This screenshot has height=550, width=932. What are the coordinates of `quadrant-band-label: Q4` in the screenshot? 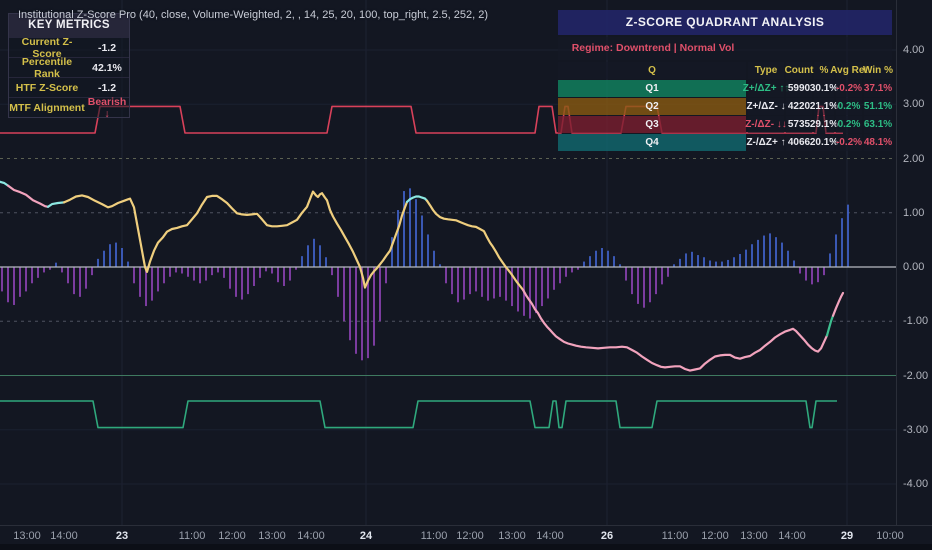 It's located at (652, 142).